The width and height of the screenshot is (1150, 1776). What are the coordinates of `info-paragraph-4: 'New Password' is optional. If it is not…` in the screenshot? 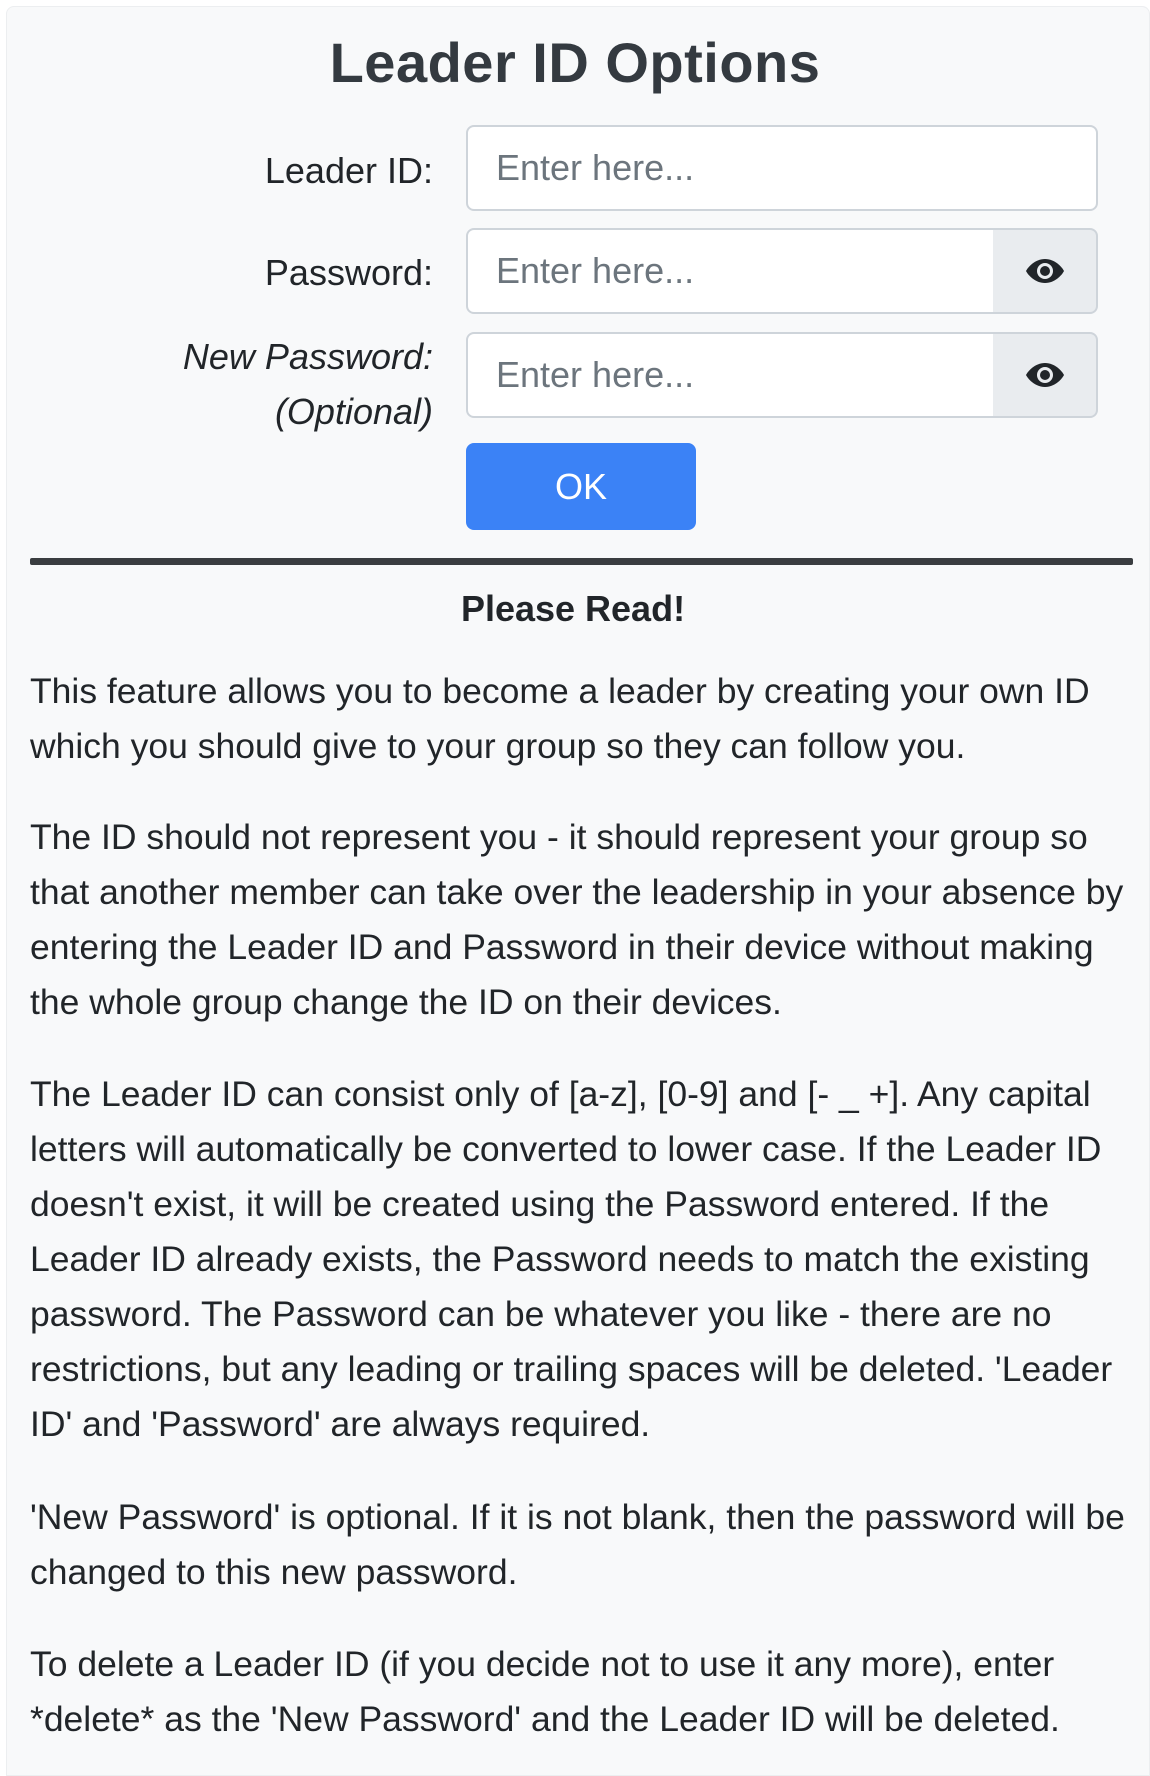 It's located at (577, 1544).